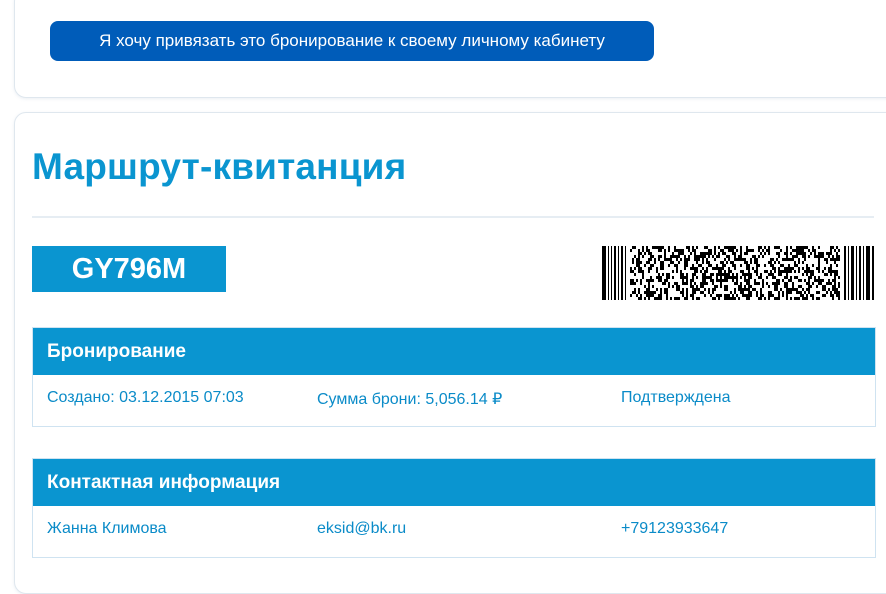 Image resolution: width=886 pixels, height=594 pixels. I want to click on contact-email: eksid@bk.ru, so click(361, 529).